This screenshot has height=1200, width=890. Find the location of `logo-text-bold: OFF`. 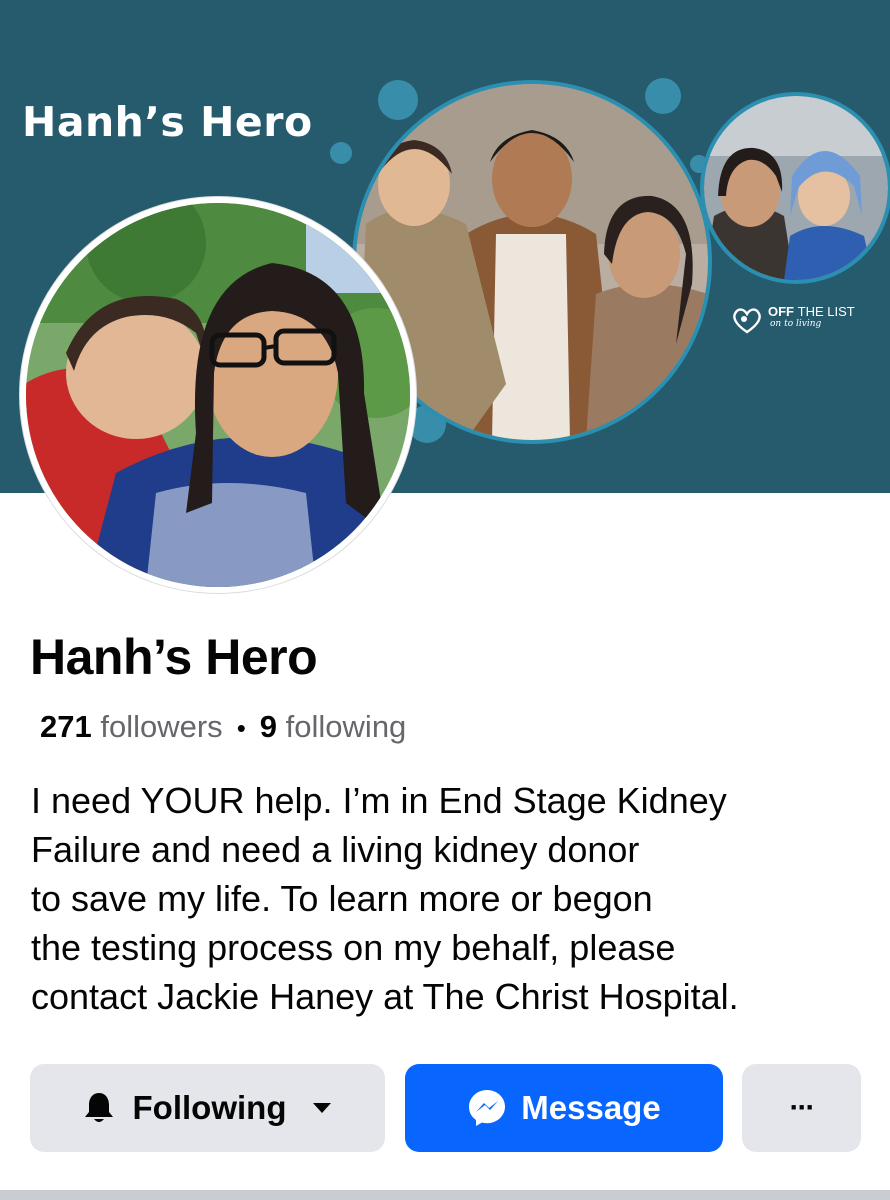

logo-text-bold: OFF is located at coordinates (781, 311).